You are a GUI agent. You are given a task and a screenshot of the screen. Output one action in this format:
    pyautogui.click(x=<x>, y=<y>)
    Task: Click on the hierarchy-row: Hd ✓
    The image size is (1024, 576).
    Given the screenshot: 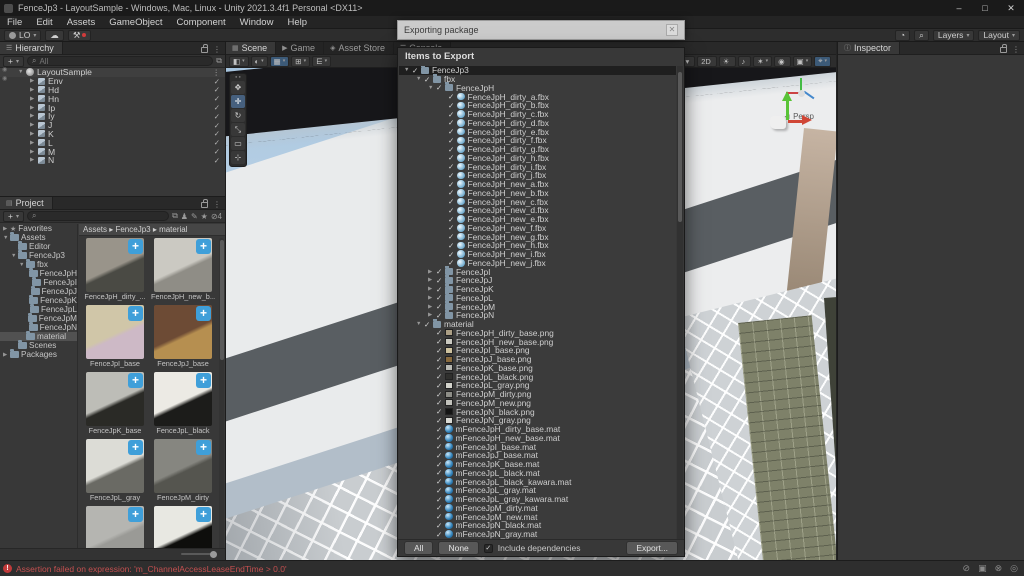 What is the action you would take?
    pyautogui.click(x=112, y=90)
    